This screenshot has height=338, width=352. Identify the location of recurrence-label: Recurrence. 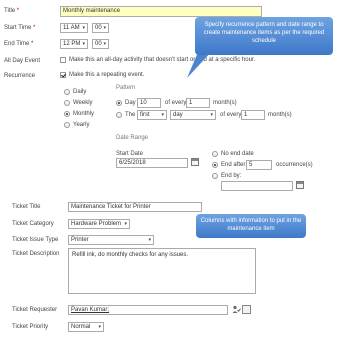
(20, 76).